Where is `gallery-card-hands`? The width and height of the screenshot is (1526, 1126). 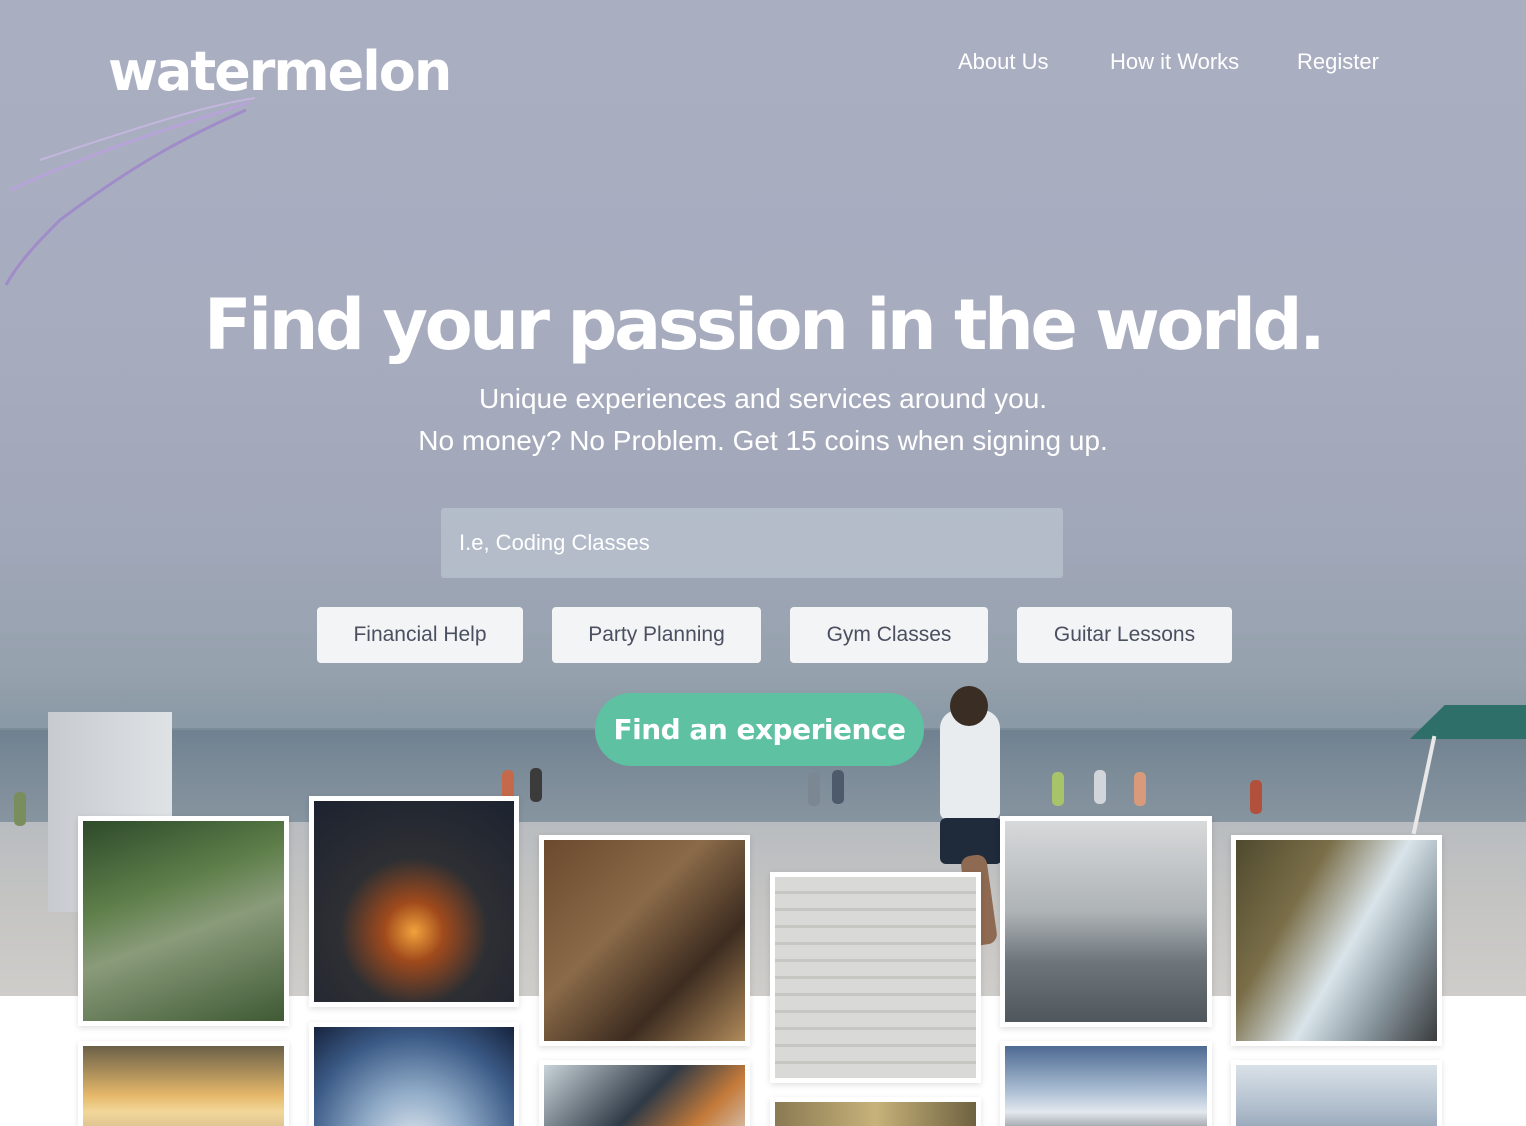 gallery-card-hands is located at coordinates (644, 1093).